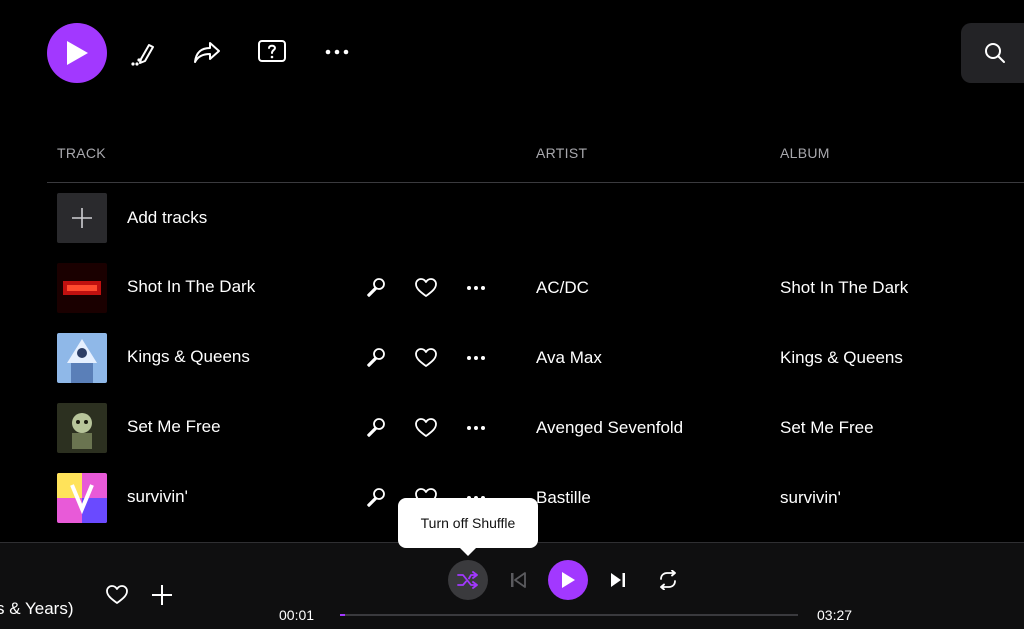 Image resolution: width=1024 pixels, height=629 pixels. I want to click on total-duration: 03:27, so click(835, 615).